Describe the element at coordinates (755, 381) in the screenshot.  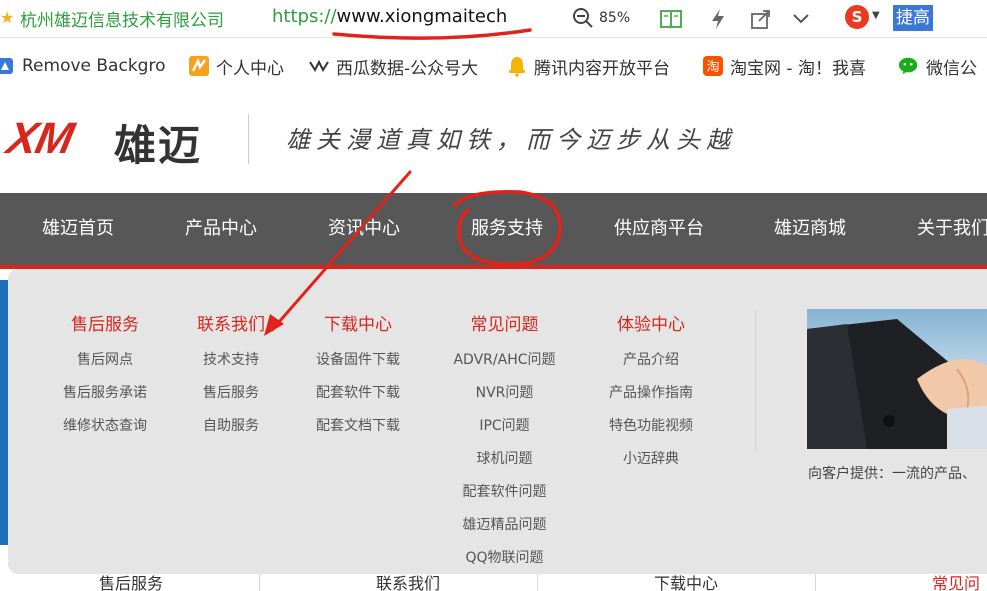
I see `column-divider` at that location.